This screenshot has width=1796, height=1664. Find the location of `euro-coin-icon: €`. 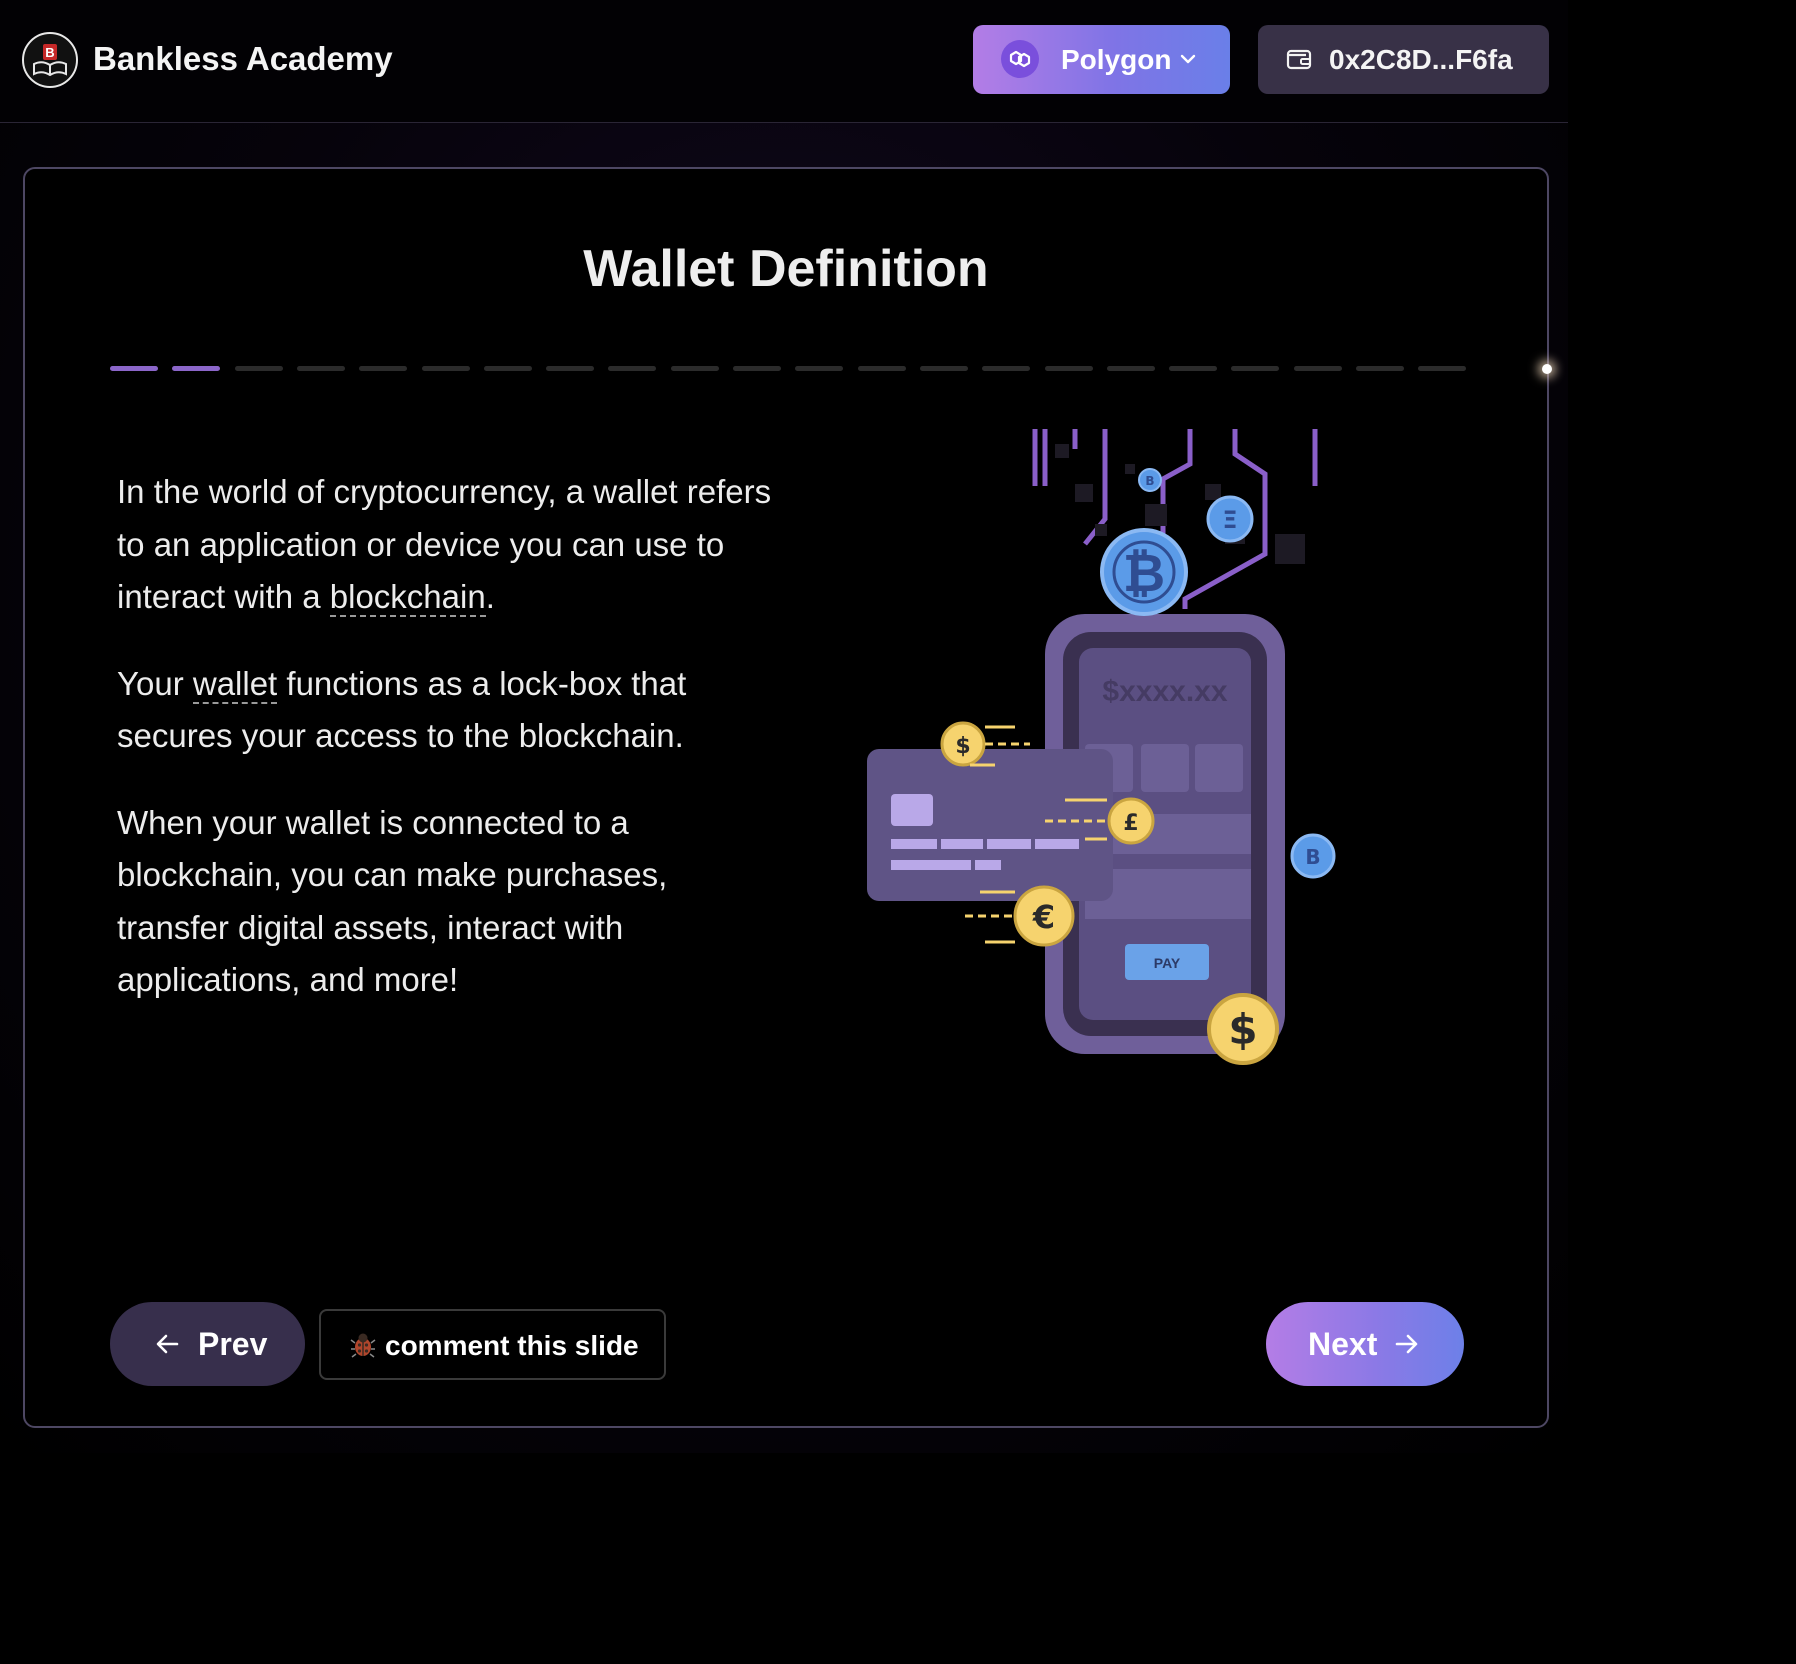

euro-coin-icon: € is located at coordinates (1044, 916).